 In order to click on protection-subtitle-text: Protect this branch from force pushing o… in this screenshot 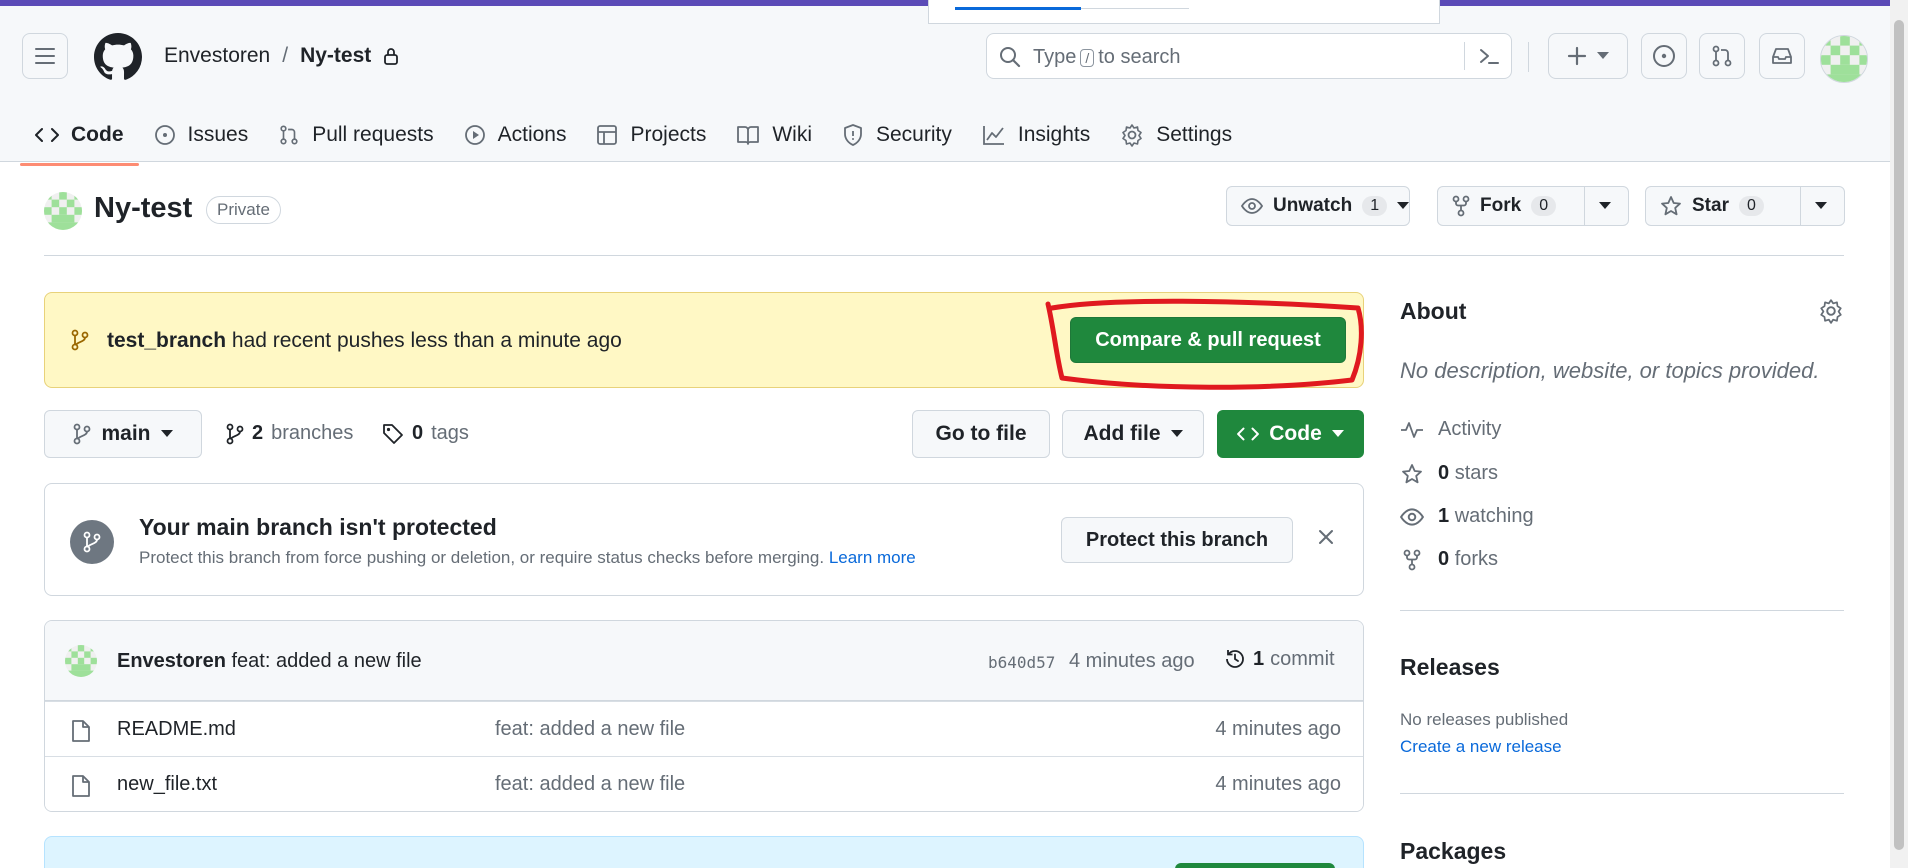, I will do `click(482, 557)`.